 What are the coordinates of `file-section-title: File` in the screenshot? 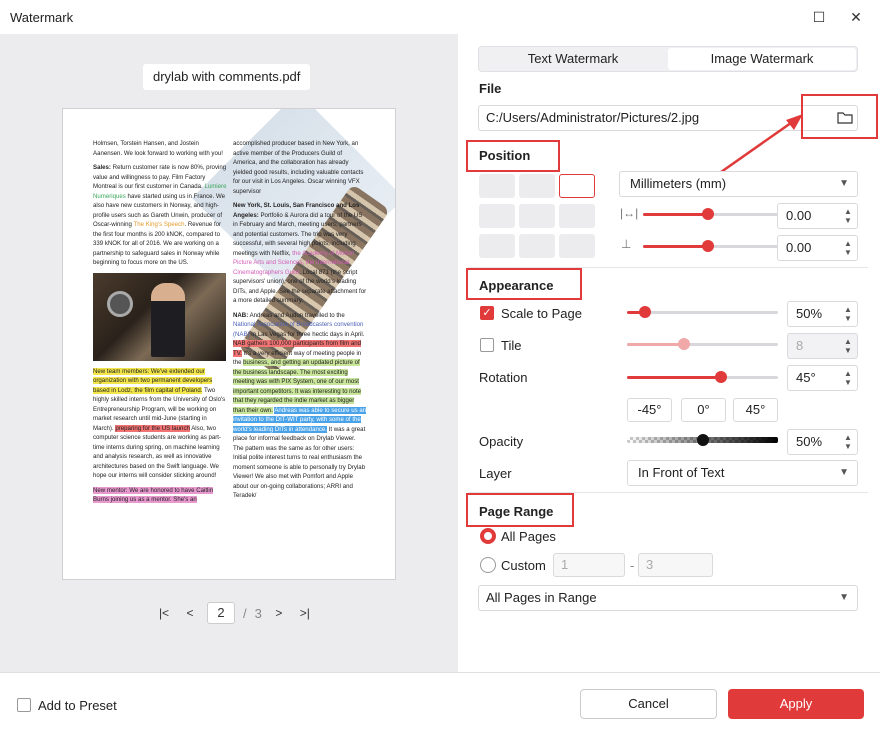 It's located at (490, 88).